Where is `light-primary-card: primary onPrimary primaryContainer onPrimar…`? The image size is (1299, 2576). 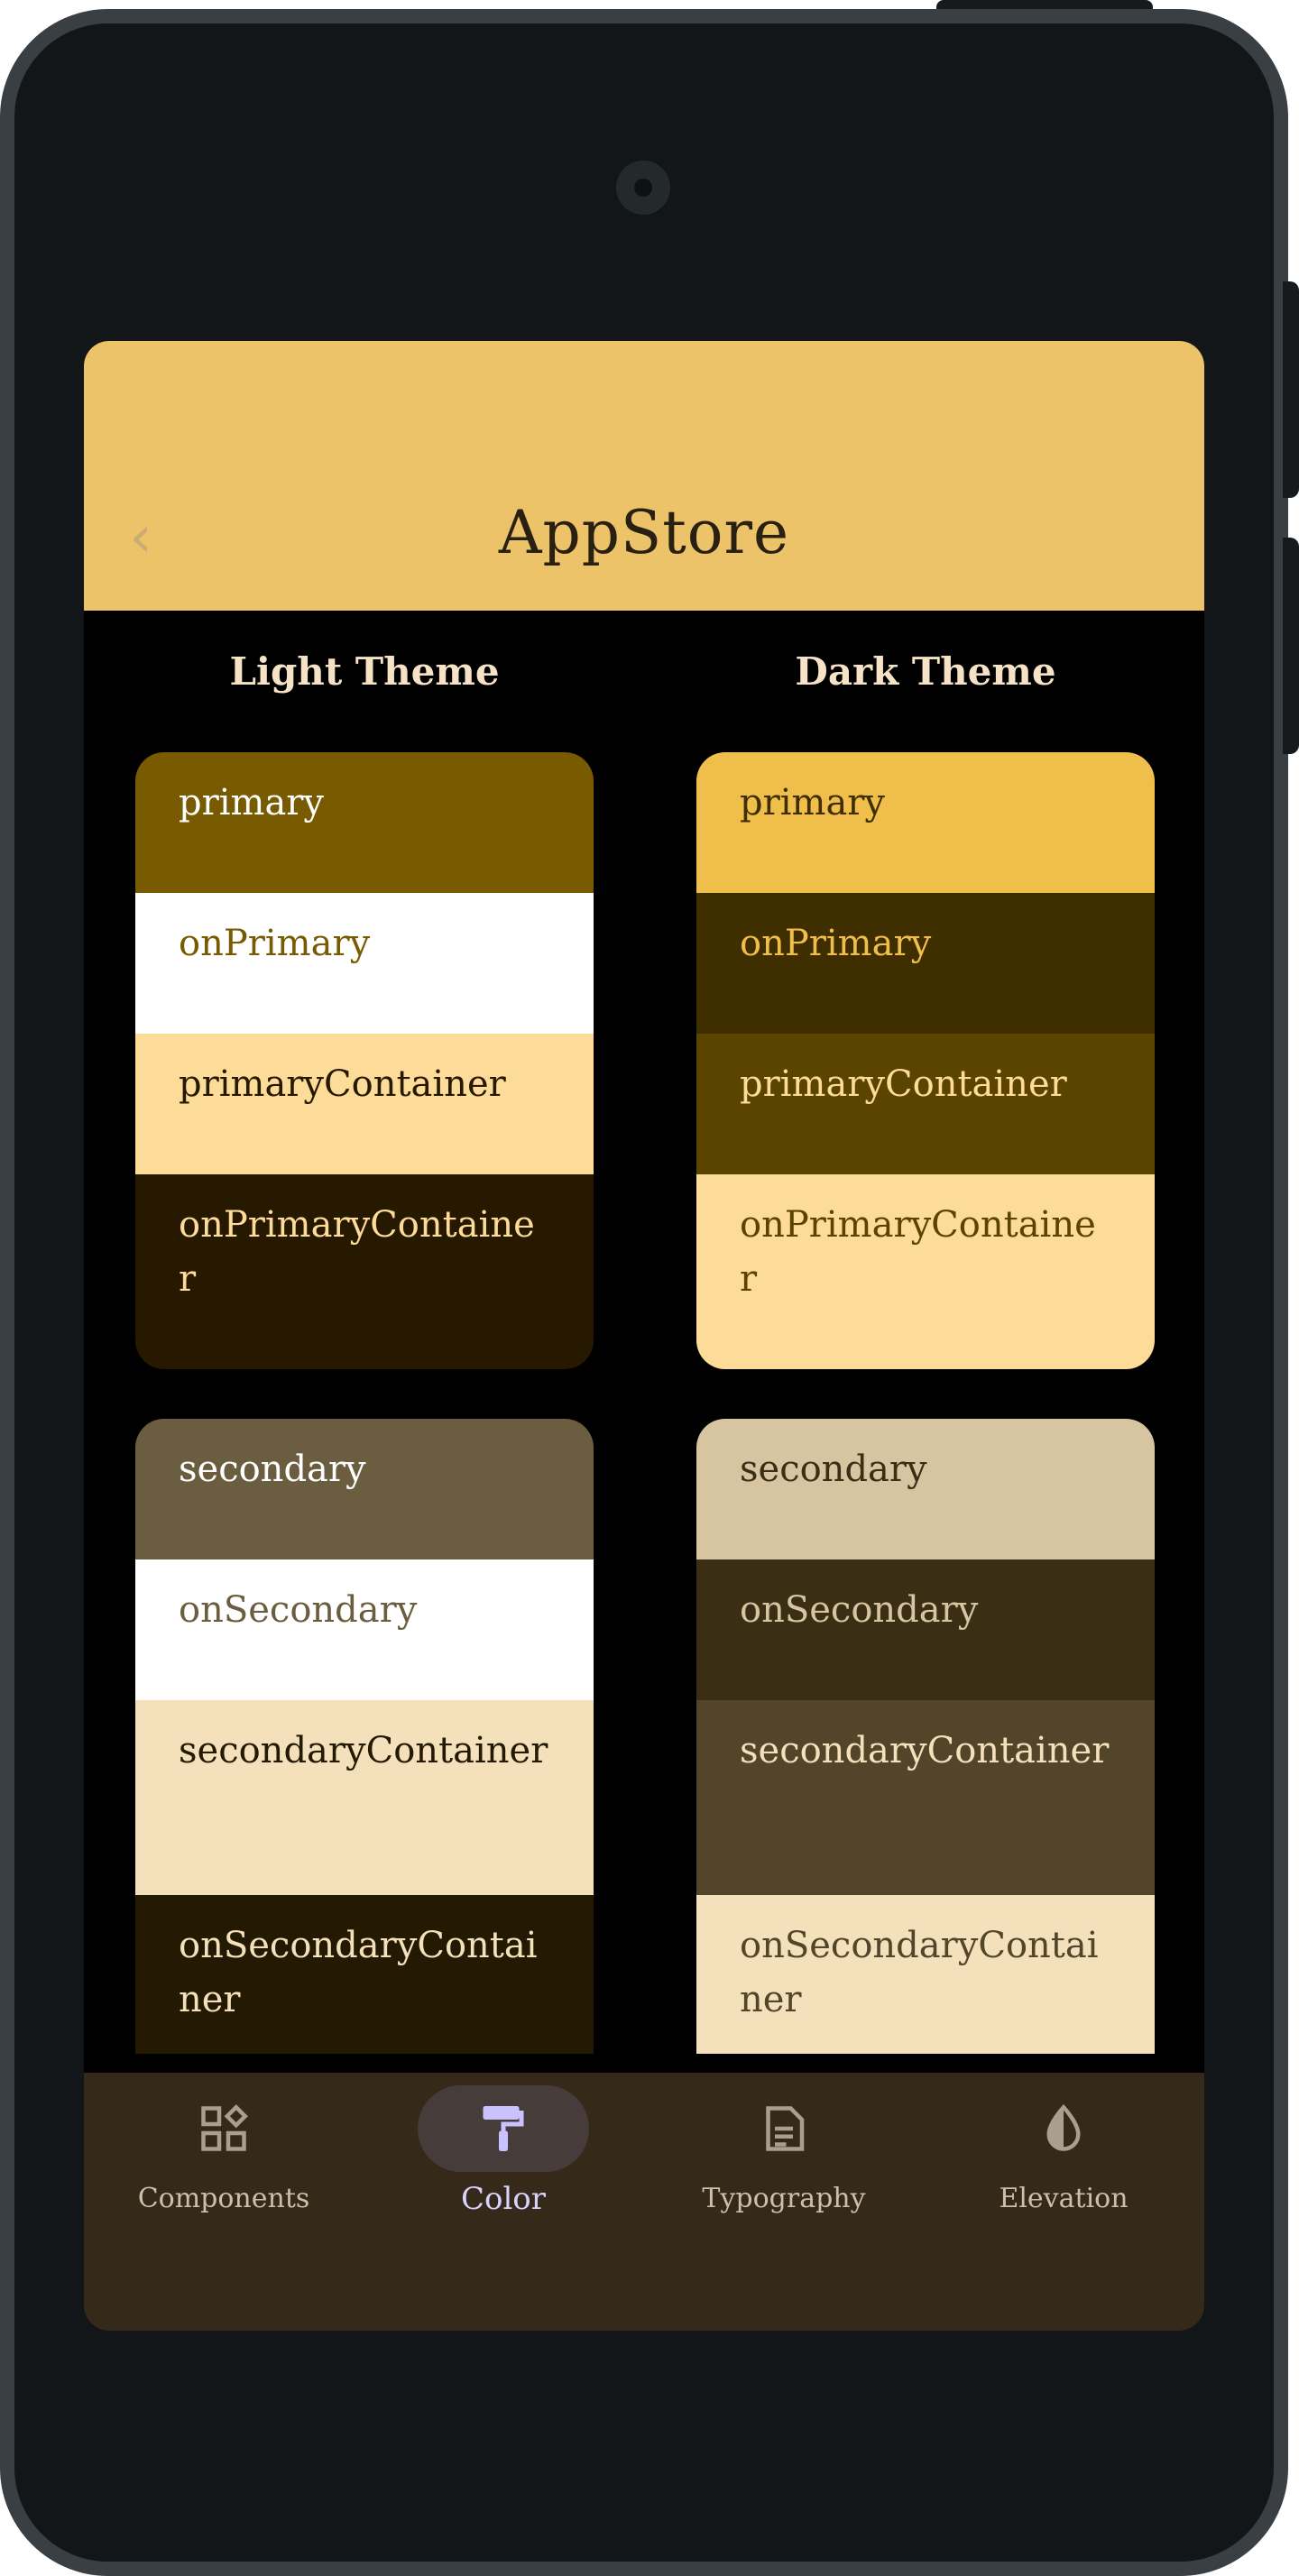
light-primary-card: primary onPrimary primaryContainer onPrimar… is located at coordinates (364, 1060).